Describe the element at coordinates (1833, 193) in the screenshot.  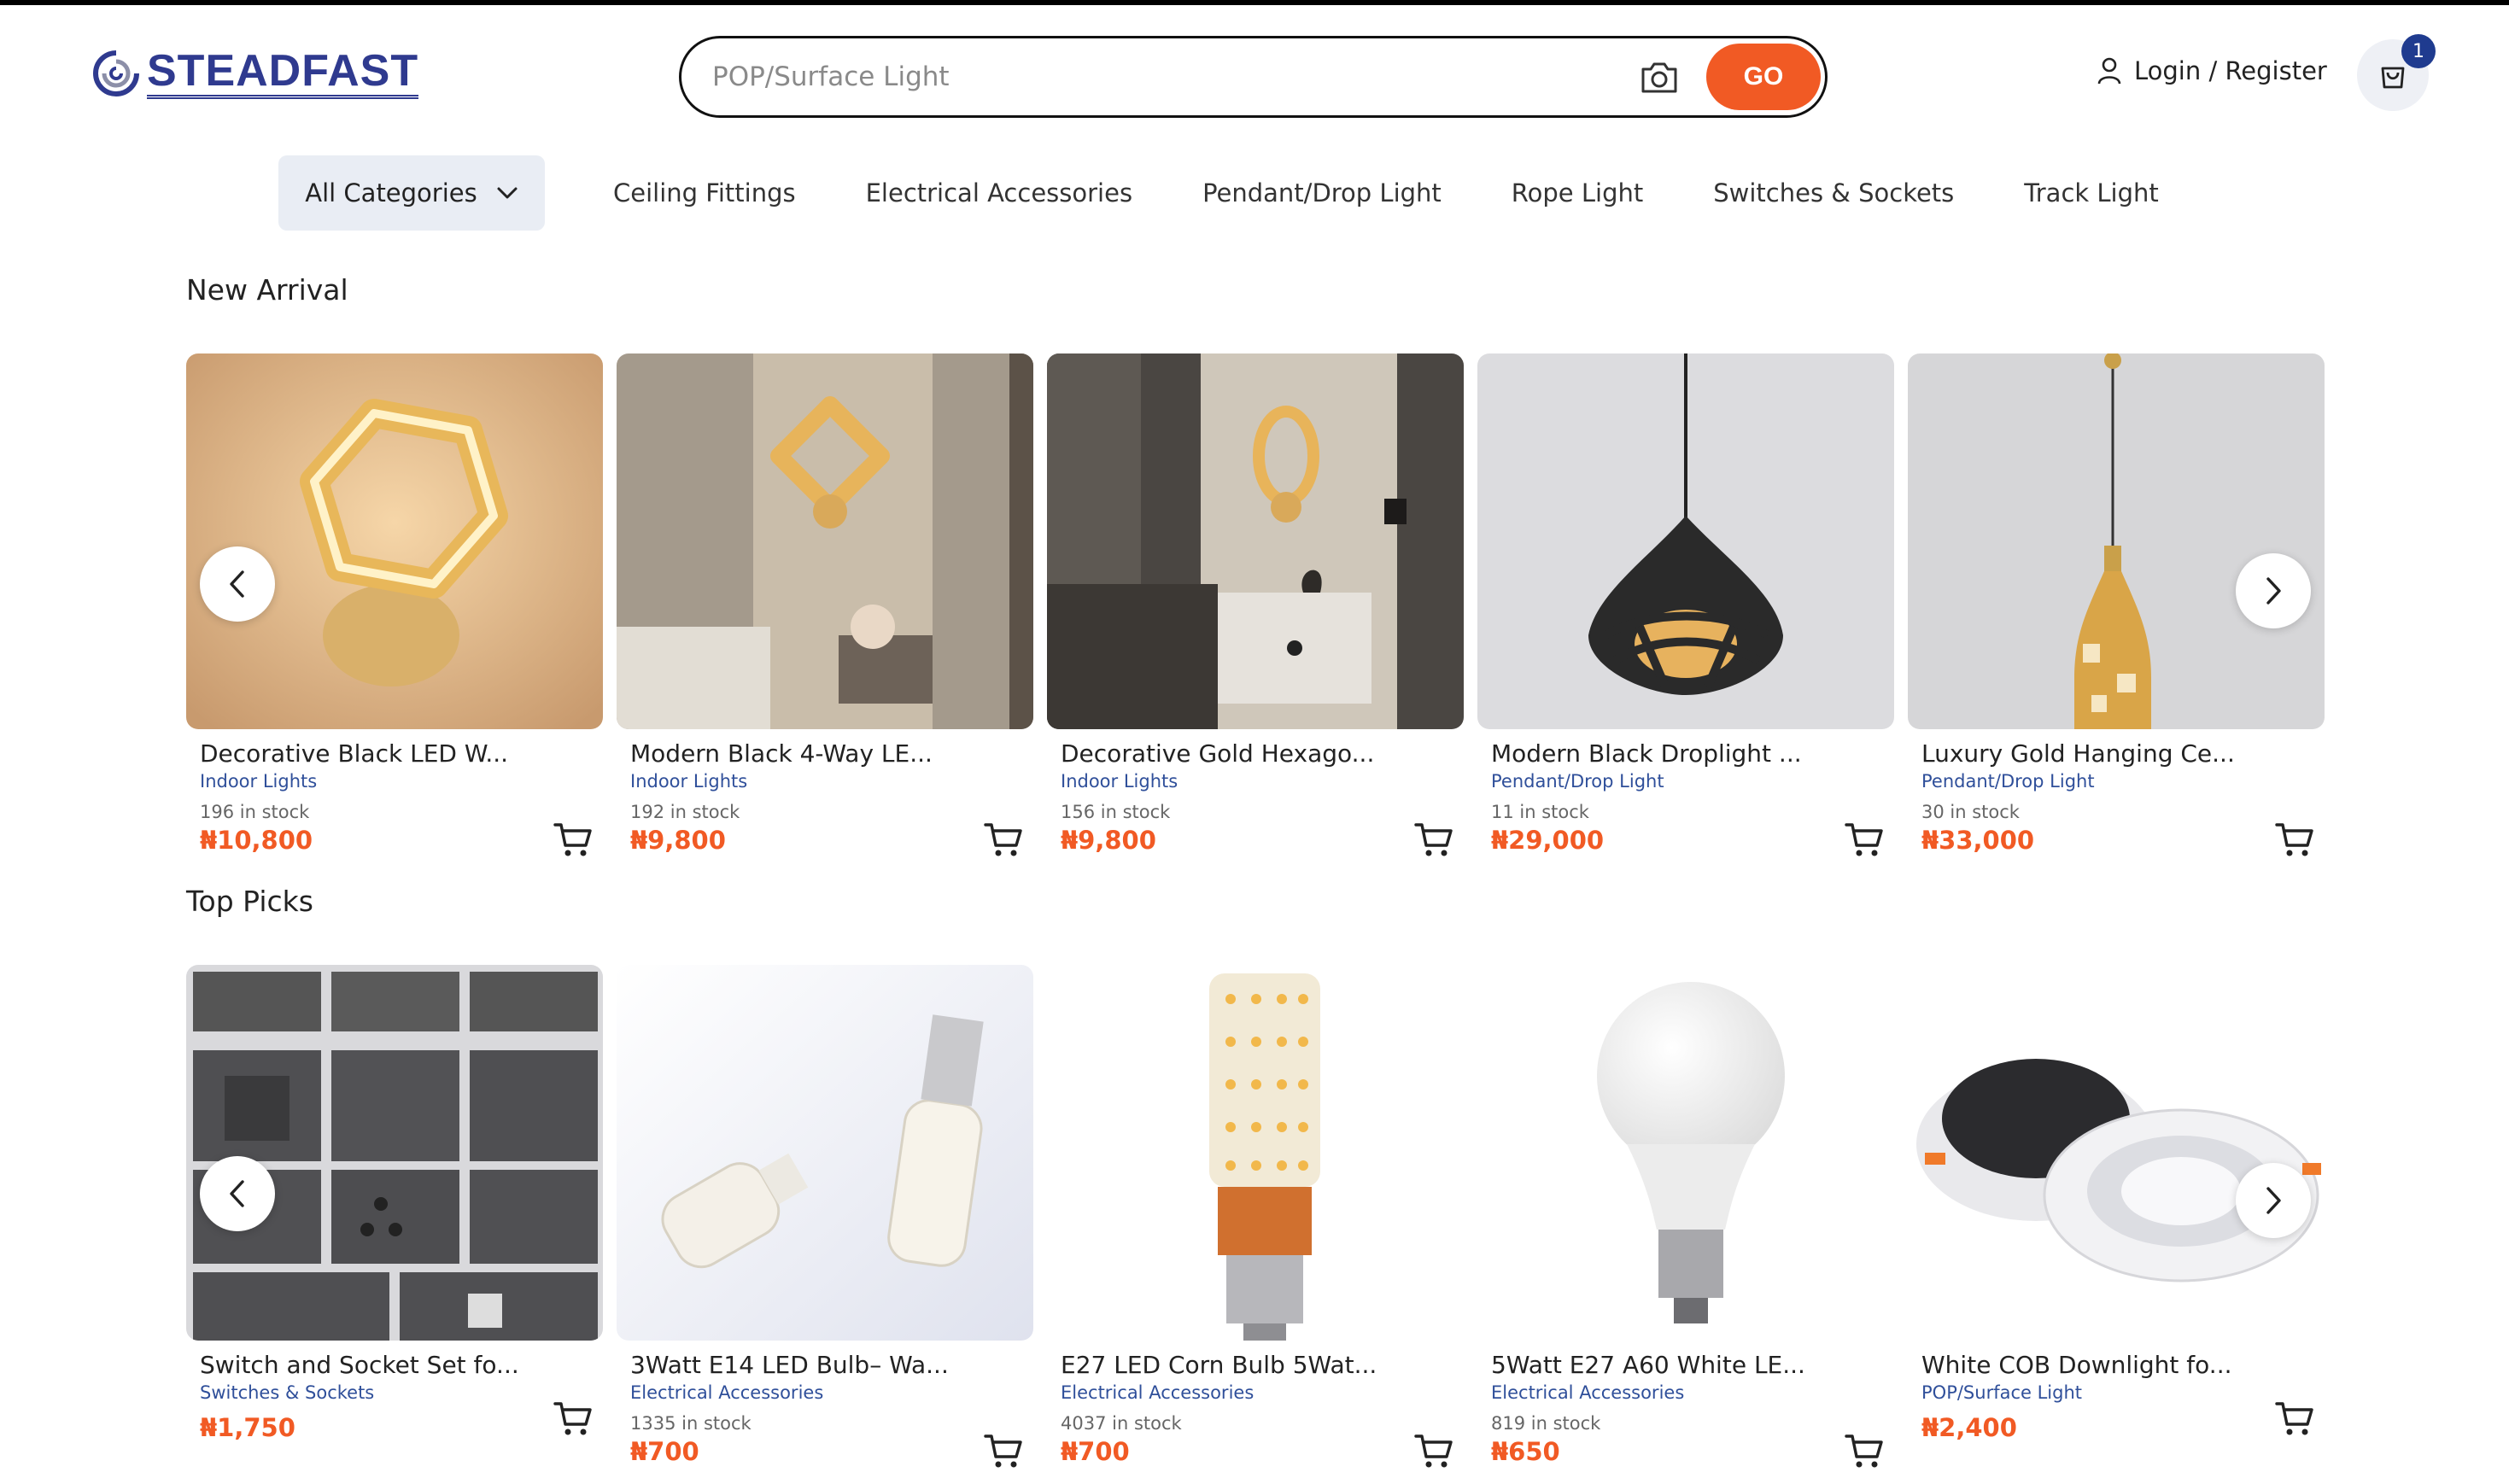
I see `category-switches-sockets: Switches & Sockets` at that location.